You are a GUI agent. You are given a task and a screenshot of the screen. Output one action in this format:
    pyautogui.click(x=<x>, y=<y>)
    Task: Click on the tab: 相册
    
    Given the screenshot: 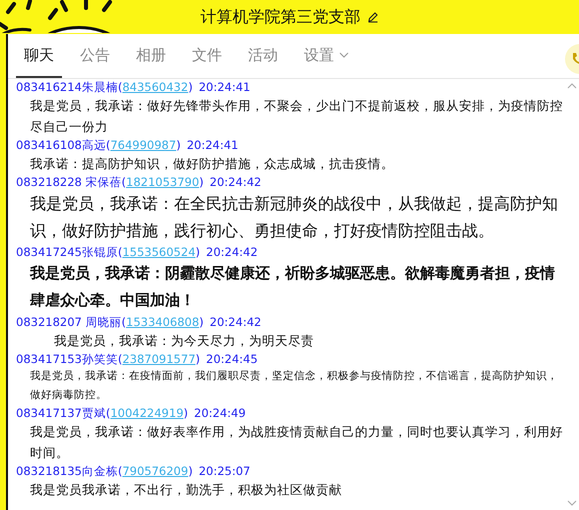 What is the action you would take?
    pyautogui.click(x=151, y=56)
    